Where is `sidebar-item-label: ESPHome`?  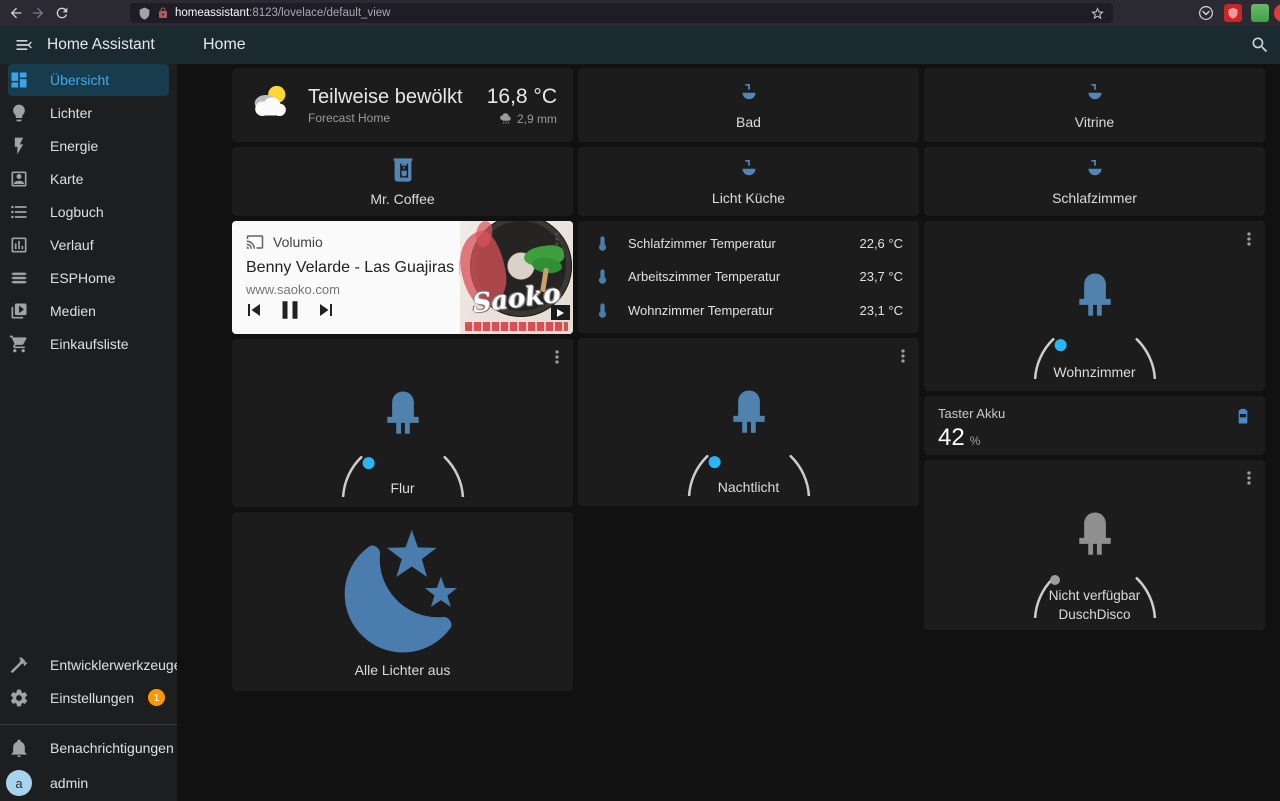 sidebar-item-label: ESPHome is located at coordinates (83, 277).